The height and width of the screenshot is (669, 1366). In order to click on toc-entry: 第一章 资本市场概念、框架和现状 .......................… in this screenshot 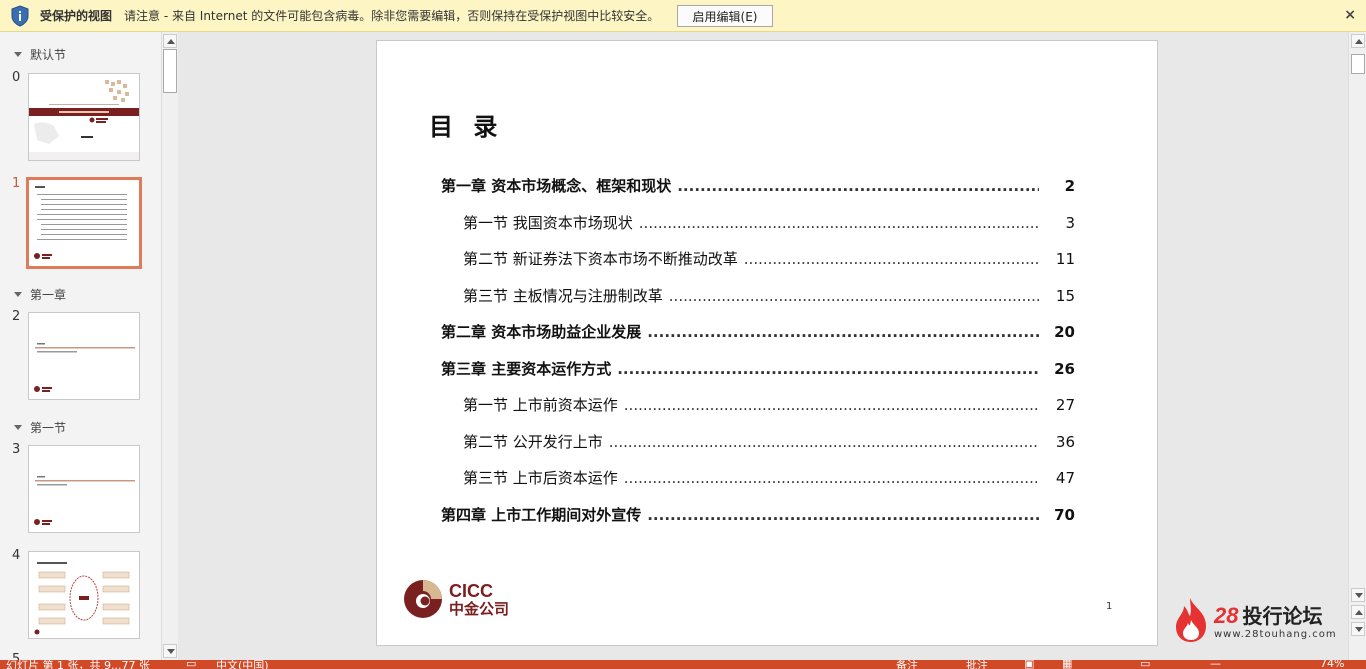, I will do `click(758, 186)`.